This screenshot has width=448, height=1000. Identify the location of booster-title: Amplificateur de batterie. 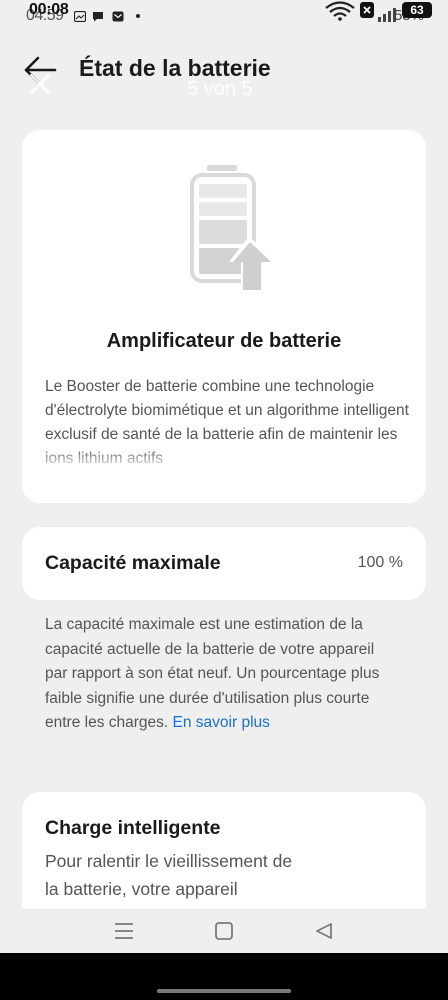
(224, 341).